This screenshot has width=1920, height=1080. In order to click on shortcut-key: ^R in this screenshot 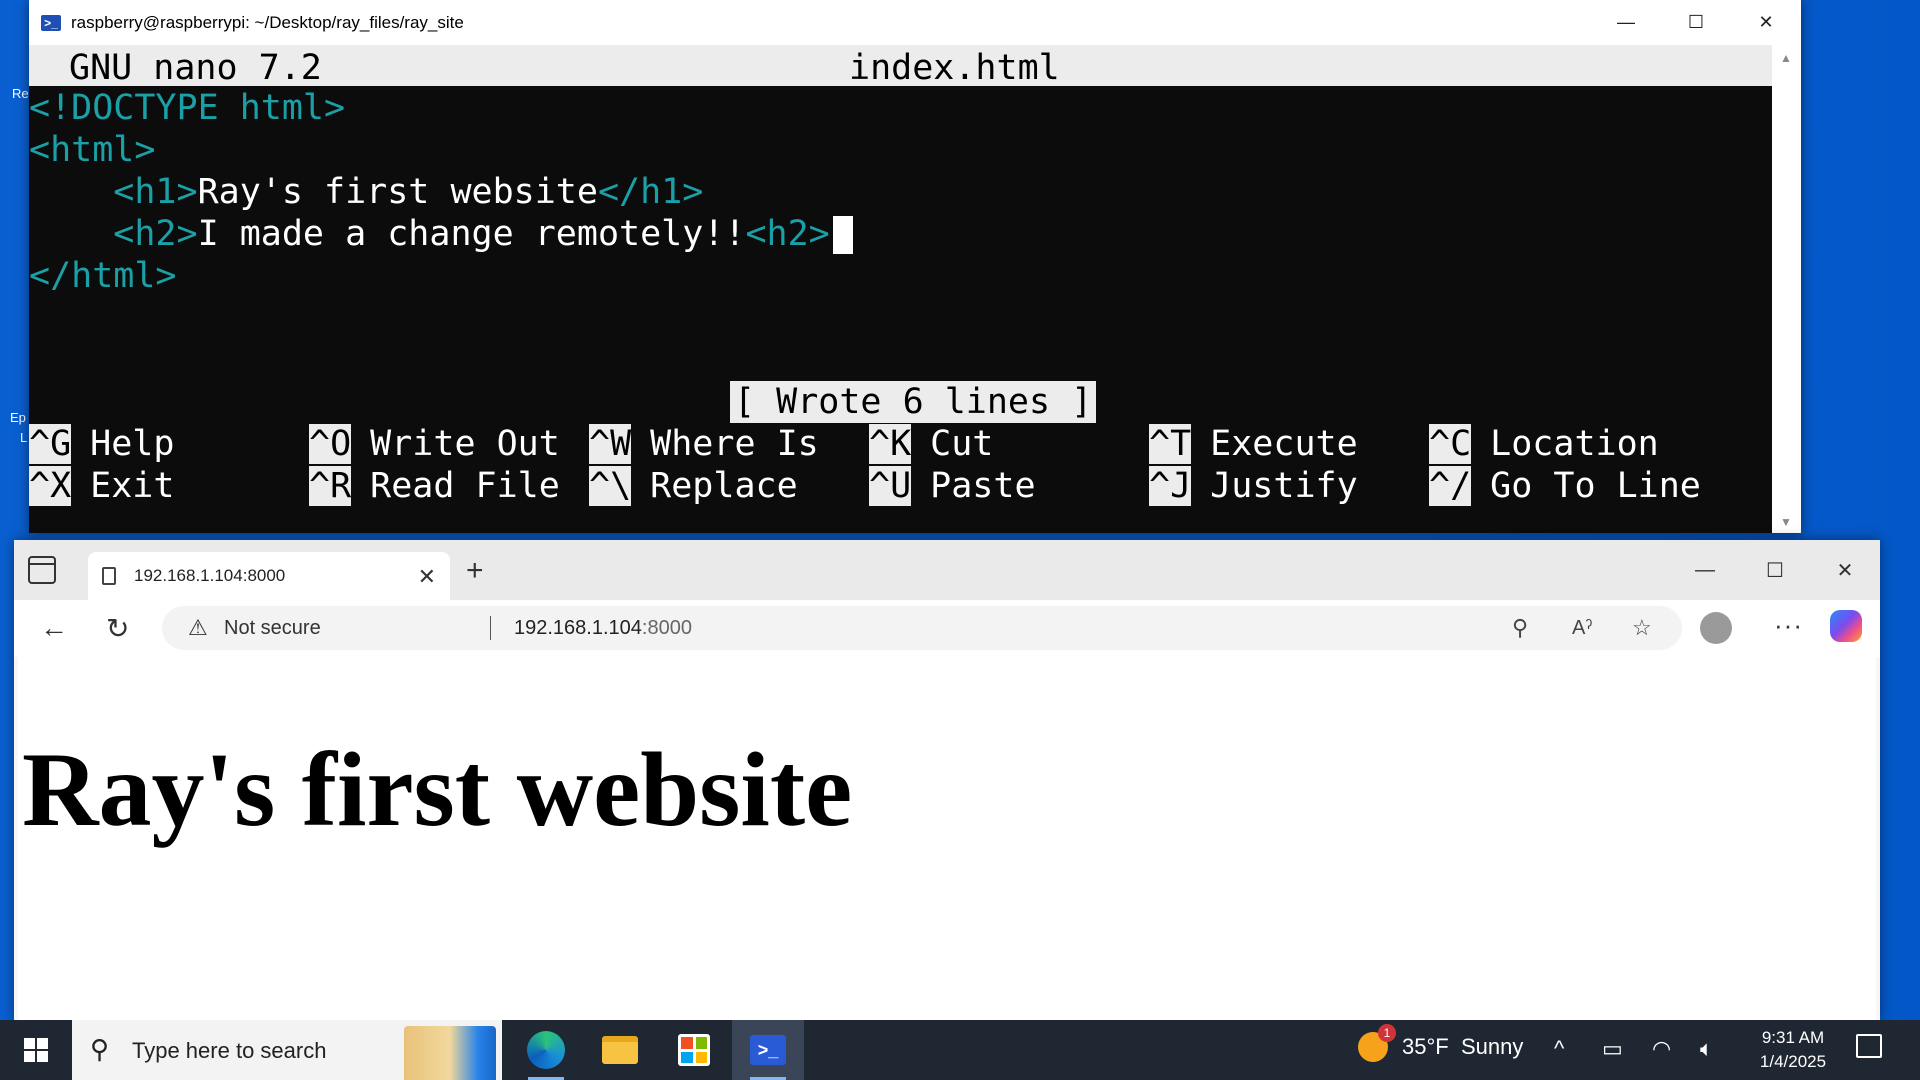, I will do `click(330, 486)`.